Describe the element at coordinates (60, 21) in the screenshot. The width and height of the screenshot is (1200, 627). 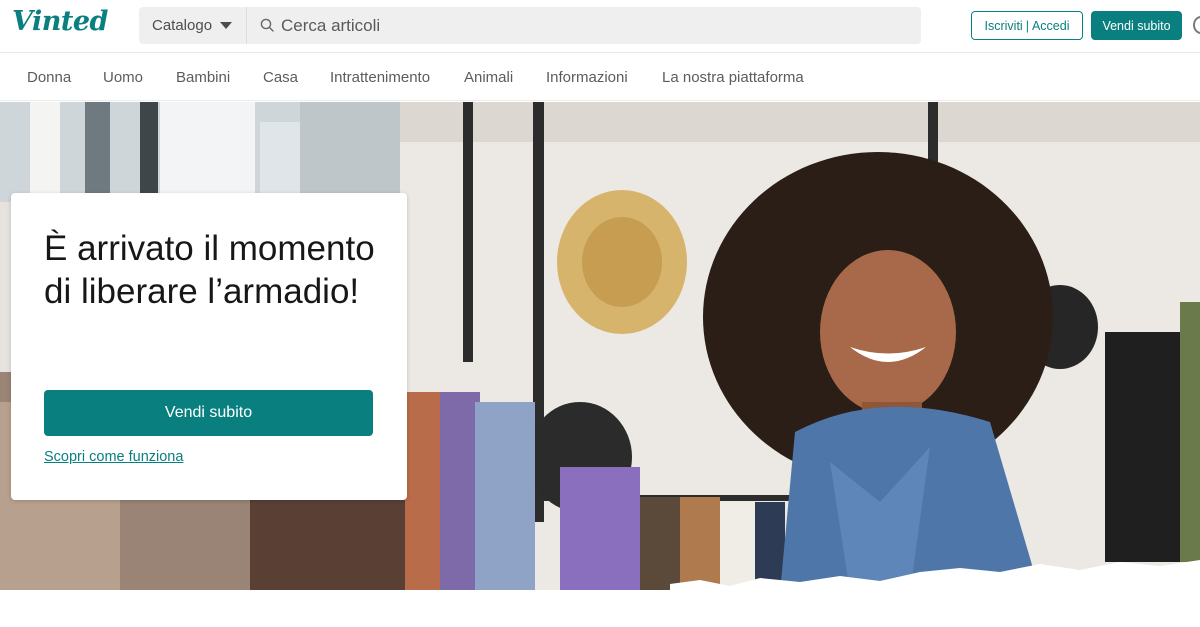
I see `vinted-logo: Vinted` at that location.